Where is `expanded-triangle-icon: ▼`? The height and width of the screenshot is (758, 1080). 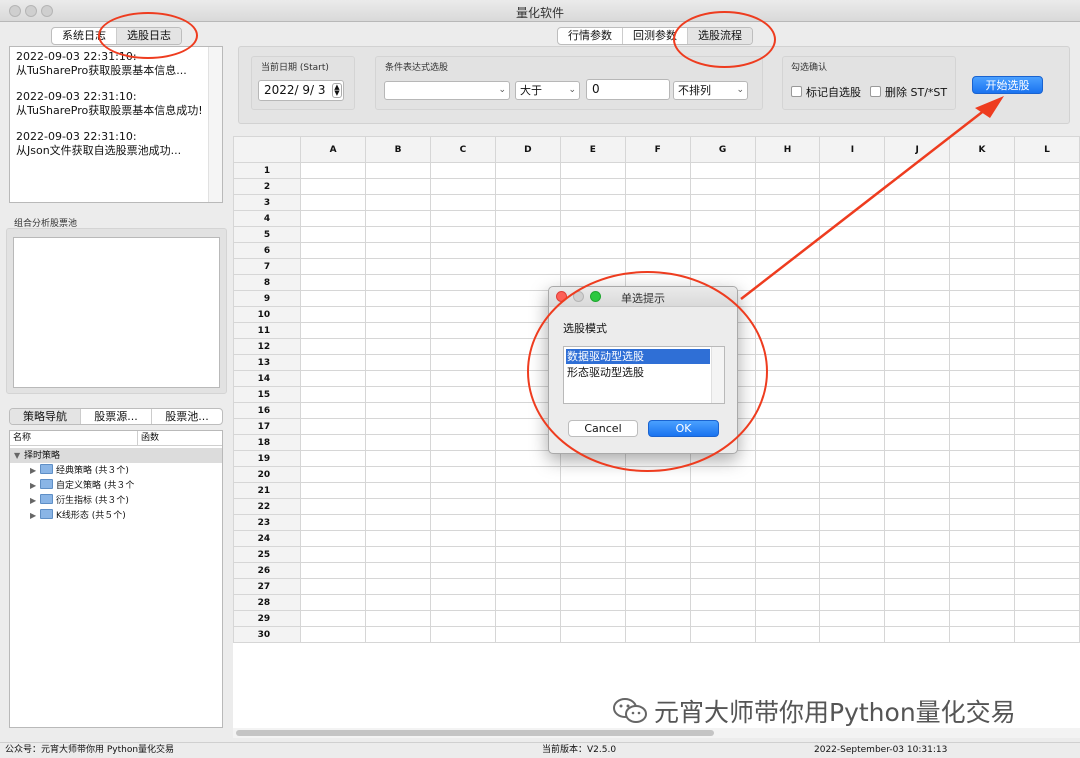
expanded-triangle-icon: ▼ is located at coordinates (19, 455).